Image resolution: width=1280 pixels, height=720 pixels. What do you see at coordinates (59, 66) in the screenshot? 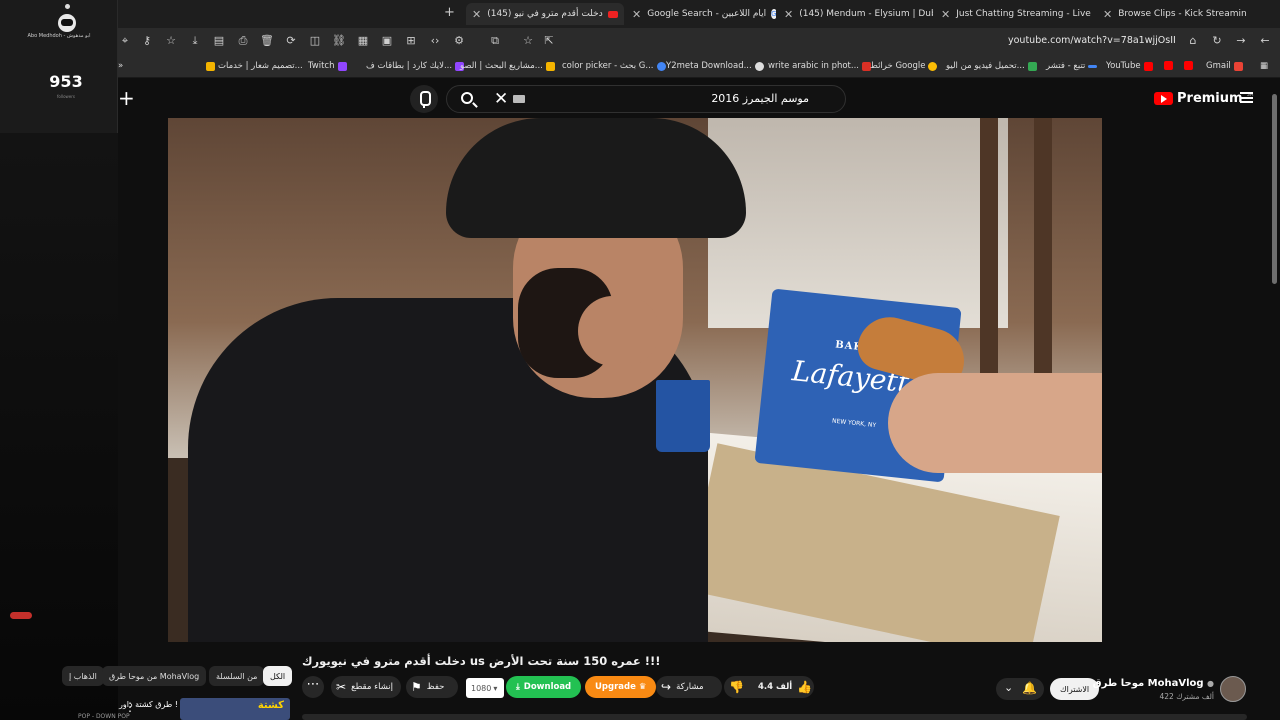
I see `stream-card: Abo Medhdoh - ابو مدهوش 953 followers` at bounding box center [59, 66].